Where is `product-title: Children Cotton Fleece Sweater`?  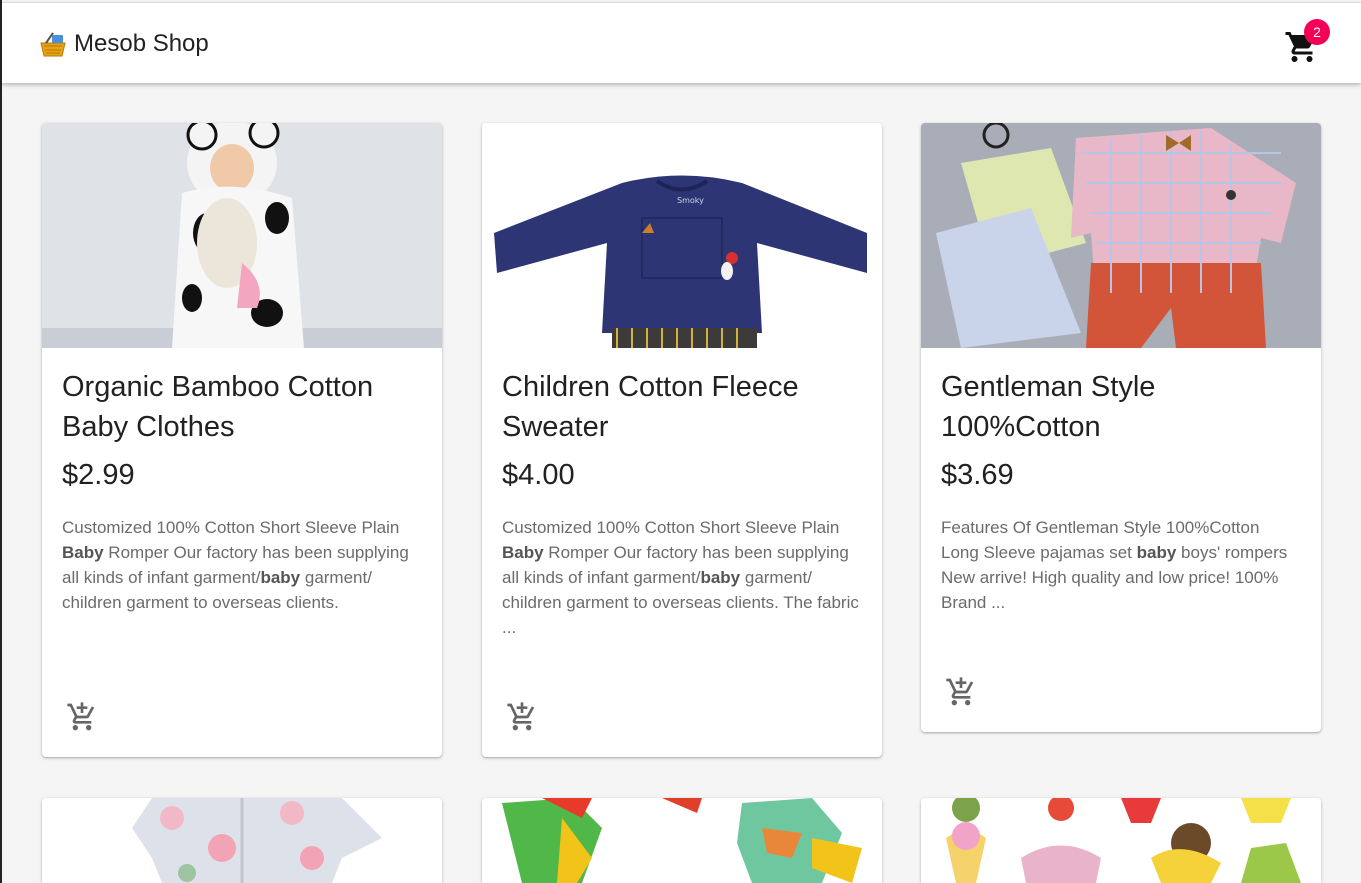 product-title: Children Cotton Fleece Sweater is located at coordinates (682, 407).